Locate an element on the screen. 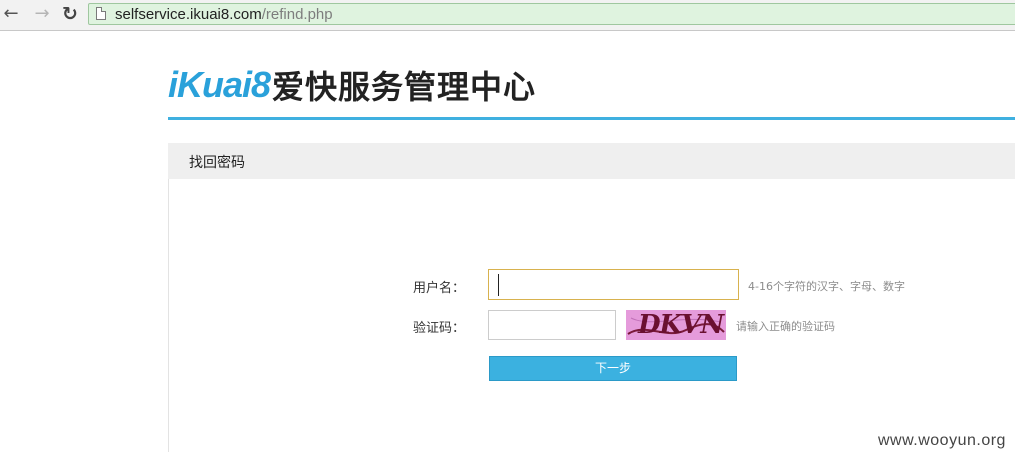  captcha-label: 验证码： is located at coordinates (439, 328).